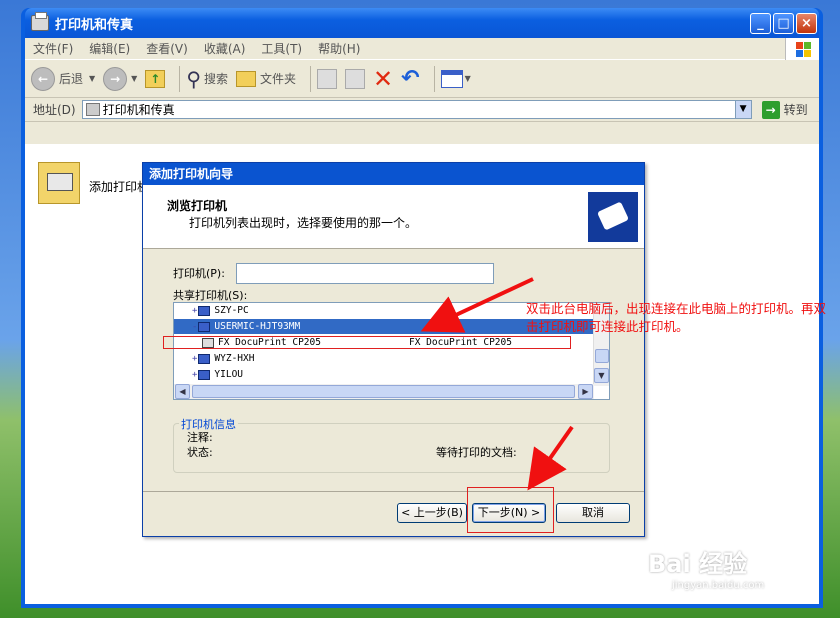  I want to click on instruction-annotation: 双击此台电脑后，出现连接在此电脑上的打印机。再双击打印机即可连接此打印机。, so click(676, 317).